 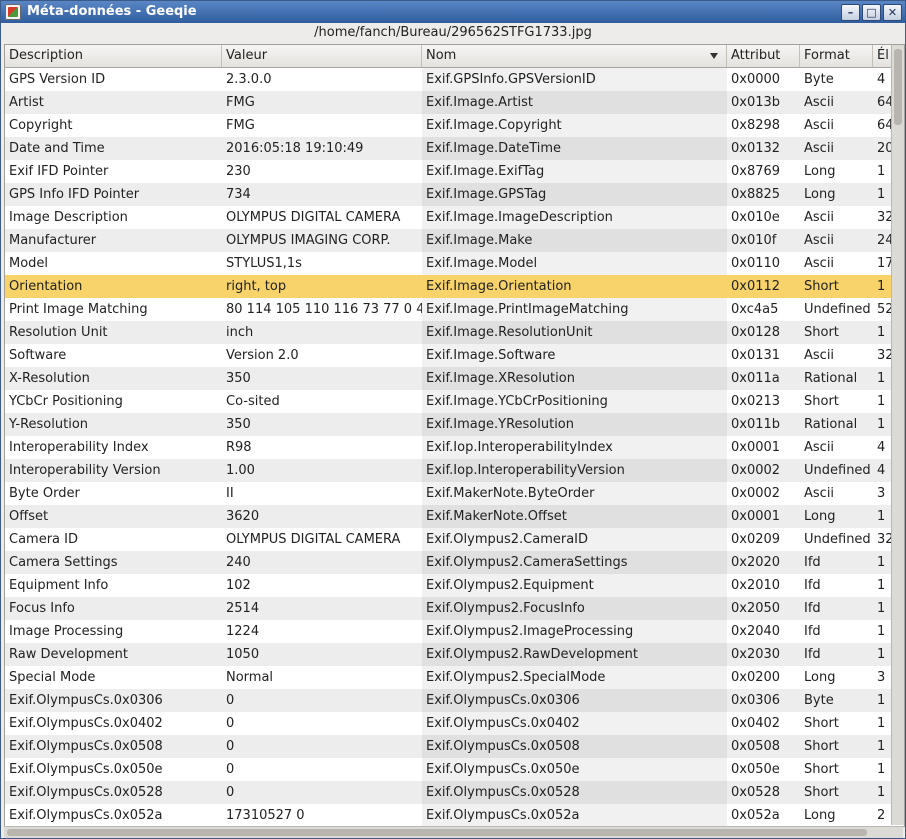 What do you see at coordinates (238, 585) in the screenshot?
I see `cell-value: 102` at bounding box center [238, 585].